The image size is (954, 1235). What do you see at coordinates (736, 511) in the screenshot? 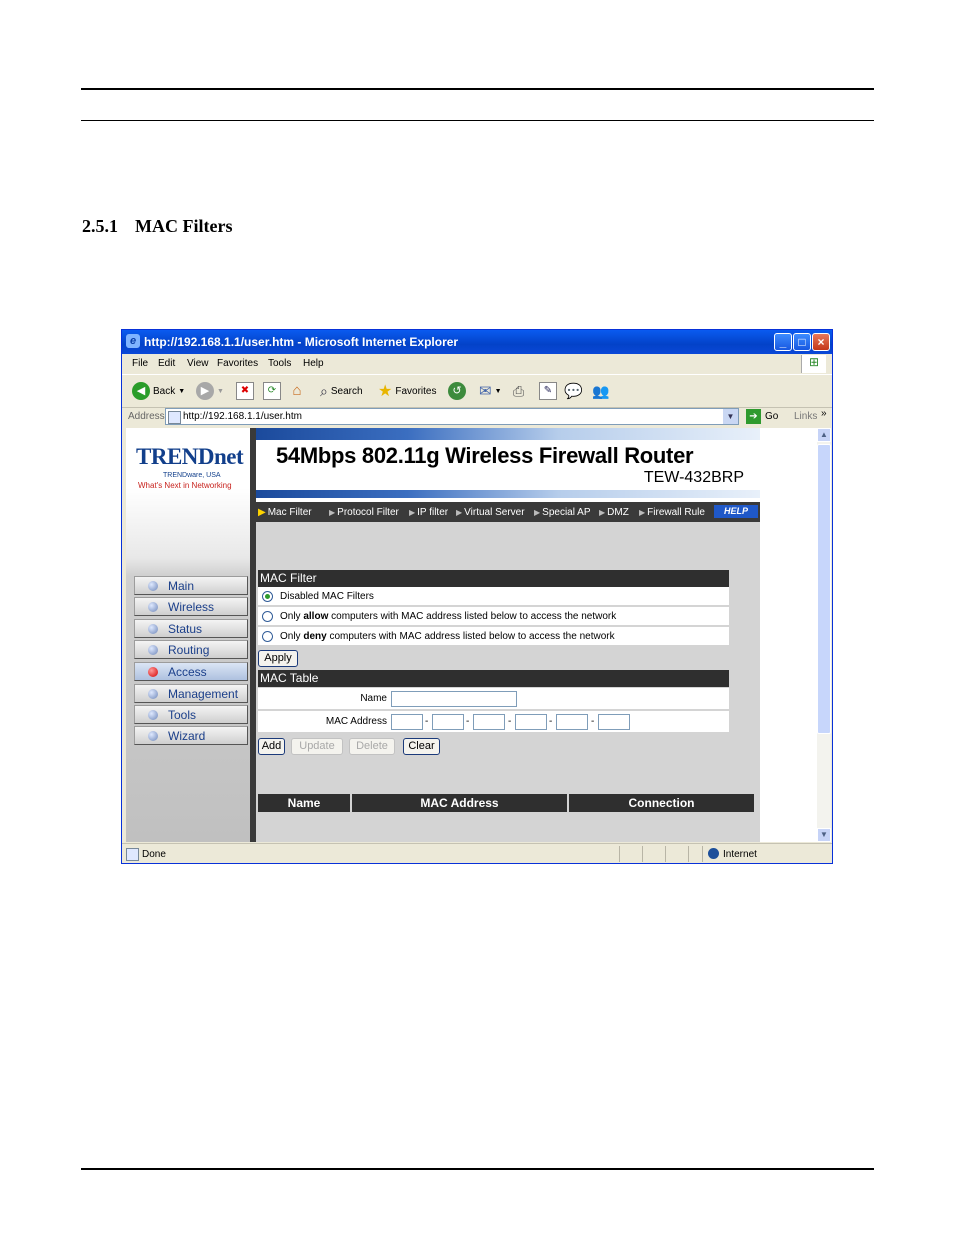
I see `help-button: HELP` at bounding box center [736, 511].